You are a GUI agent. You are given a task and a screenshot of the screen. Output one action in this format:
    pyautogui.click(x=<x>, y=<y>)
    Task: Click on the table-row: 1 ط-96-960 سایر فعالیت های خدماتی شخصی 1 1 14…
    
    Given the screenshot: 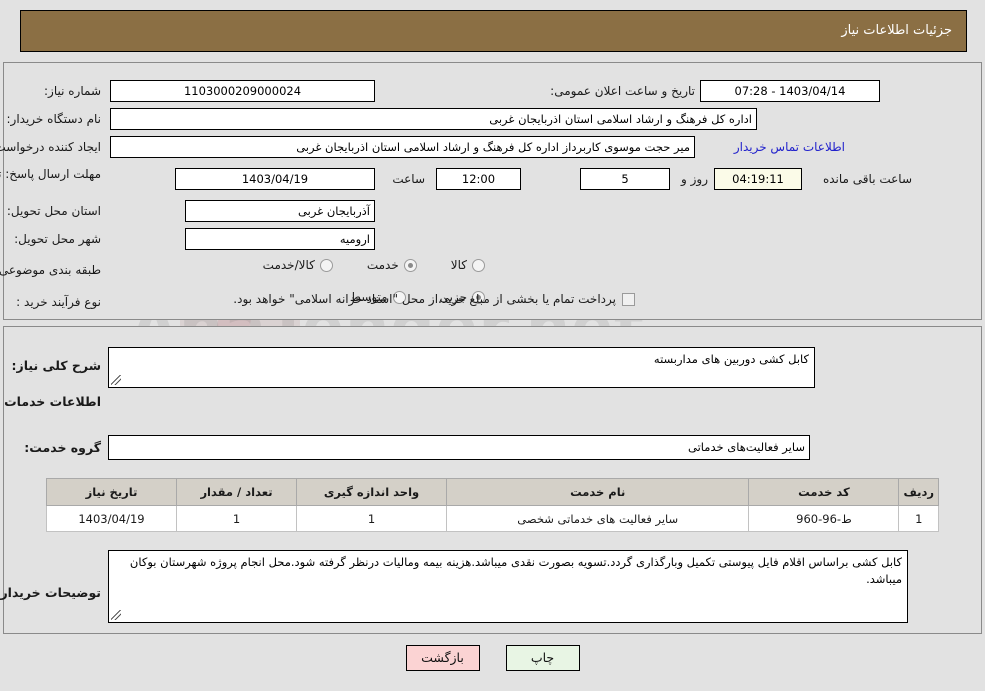 What is the action you would take?
    pyautogui.click(x=492, y=518)
    